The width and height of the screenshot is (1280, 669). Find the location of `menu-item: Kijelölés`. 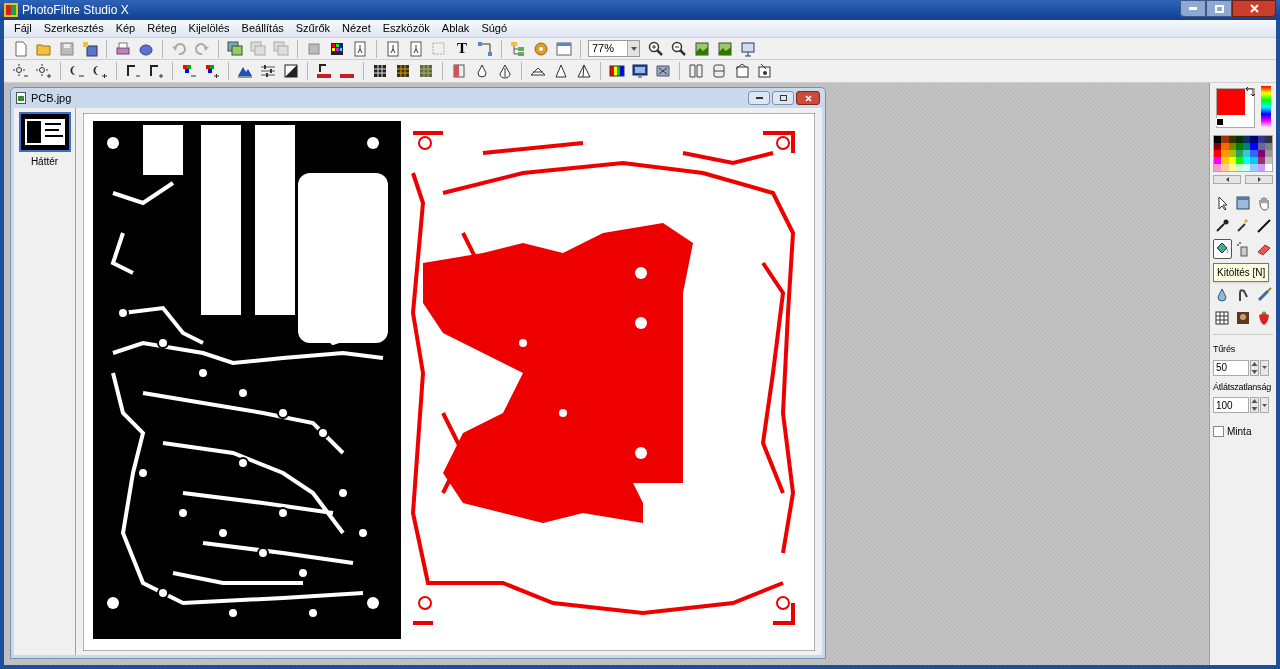

menu-item: Kijelölés is located at coordinates (209, 28).